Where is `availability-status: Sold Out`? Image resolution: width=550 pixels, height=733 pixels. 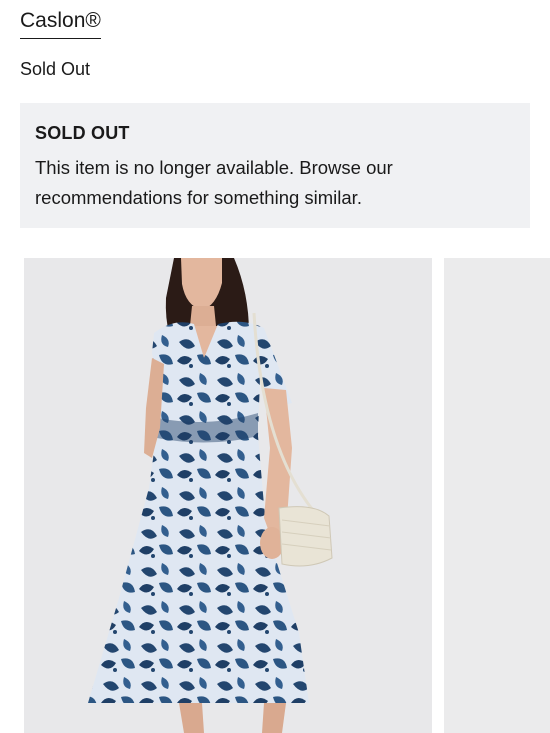 availability-status: Sold Out is located at coordinates (55, 69).